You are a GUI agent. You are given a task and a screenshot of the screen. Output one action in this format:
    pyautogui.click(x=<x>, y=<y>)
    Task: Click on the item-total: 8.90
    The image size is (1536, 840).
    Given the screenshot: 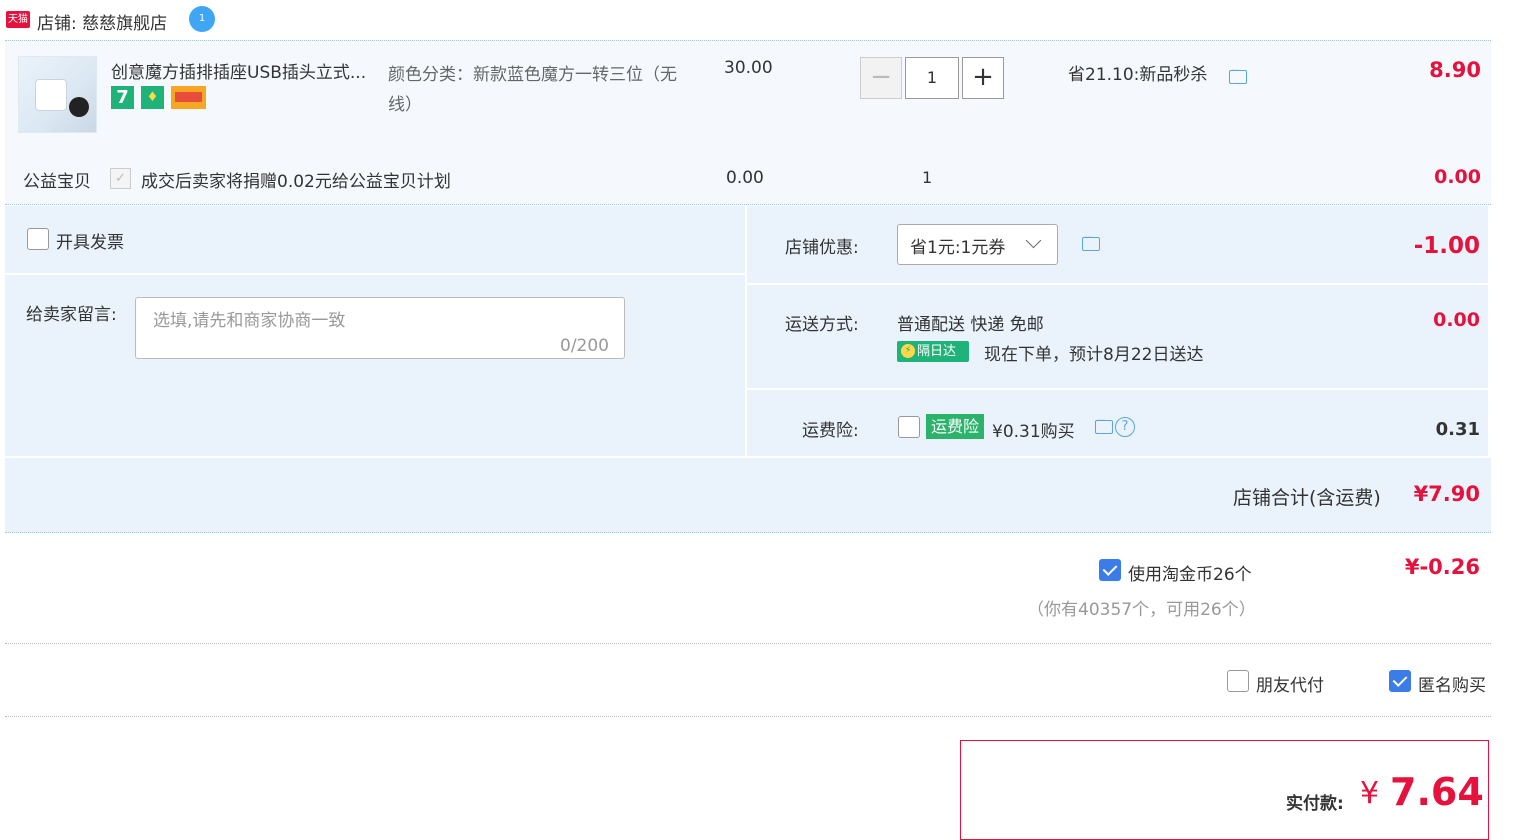 What is the action you would take?
    pyautogui.click(x=1455, y=70)
    